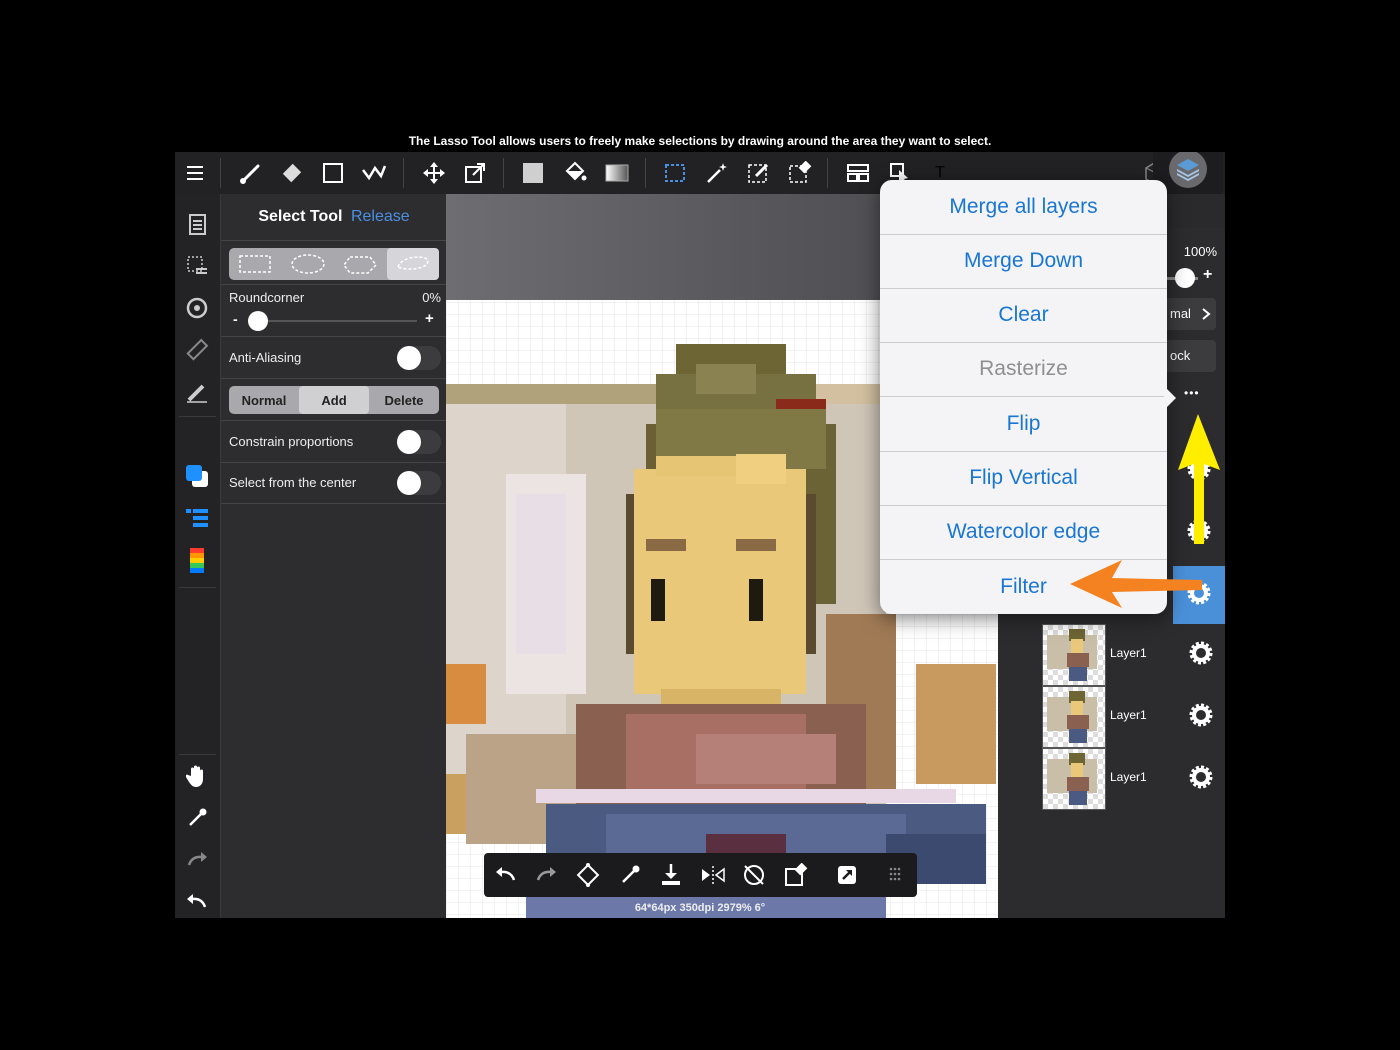 Image resolution: width=1400 pixels, height=1050 pixels. Describe the element at coordinates (759, 173) in the screenshot. I see `select-pen-icon` at that location.